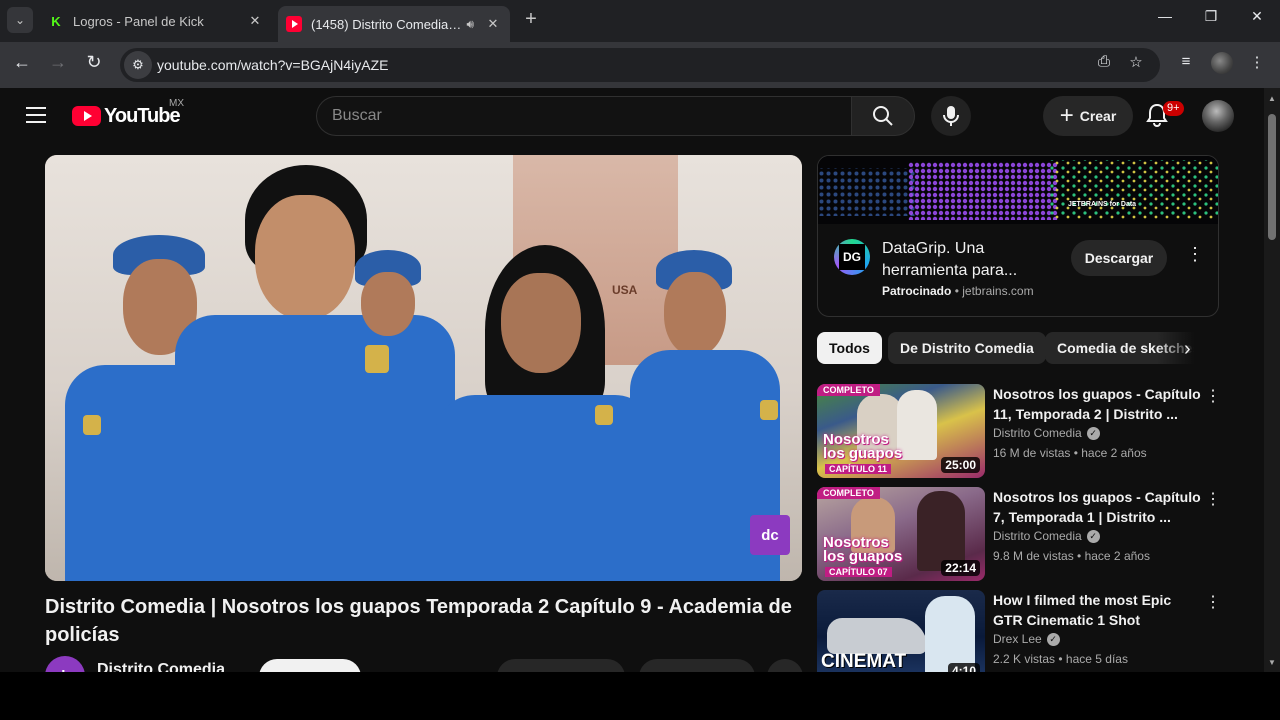 This screenshot has width=1280, height=720. I want to click on site-info-icon: ⚙, so click(138, 65).